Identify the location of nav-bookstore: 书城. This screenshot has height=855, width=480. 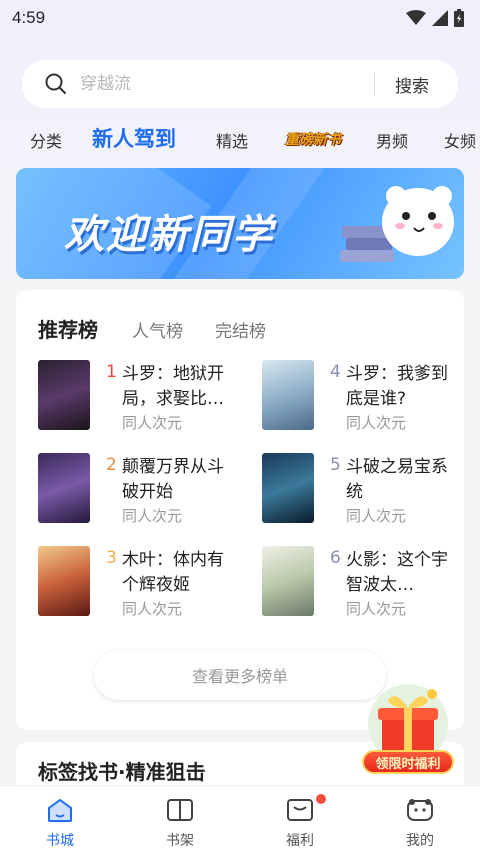
(60, 820).